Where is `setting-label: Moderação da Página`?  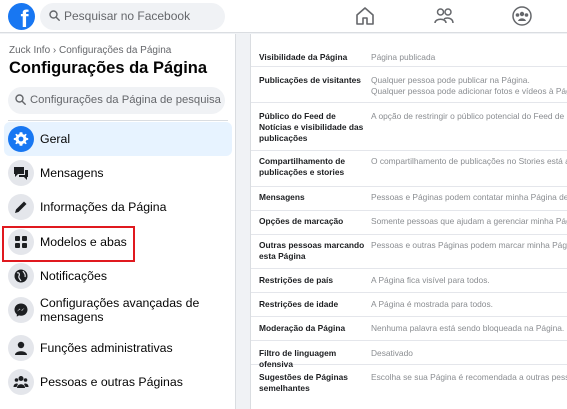 setting-label: Moderação da Página is located at coordinates (302, 328).